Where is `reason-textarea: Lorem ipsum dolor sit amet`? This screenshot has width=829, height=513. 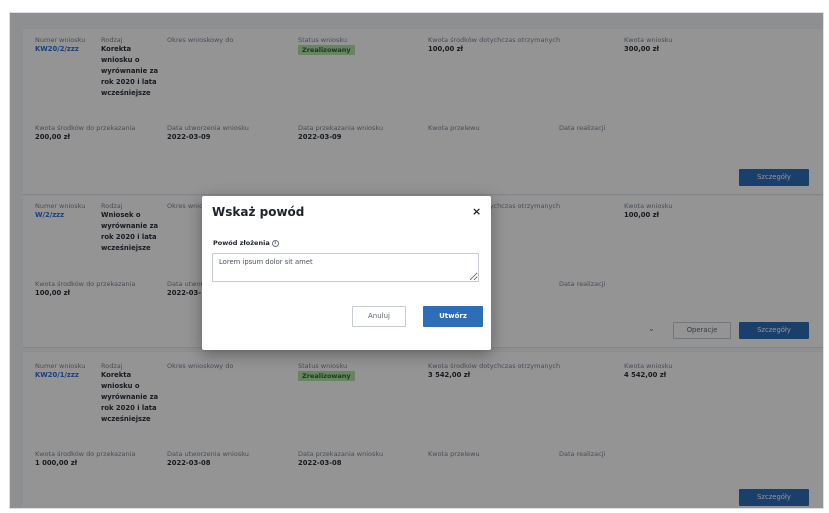
reason-textarea: Lorem ipsum dolor sit amet is located at coordinates (345, 267).